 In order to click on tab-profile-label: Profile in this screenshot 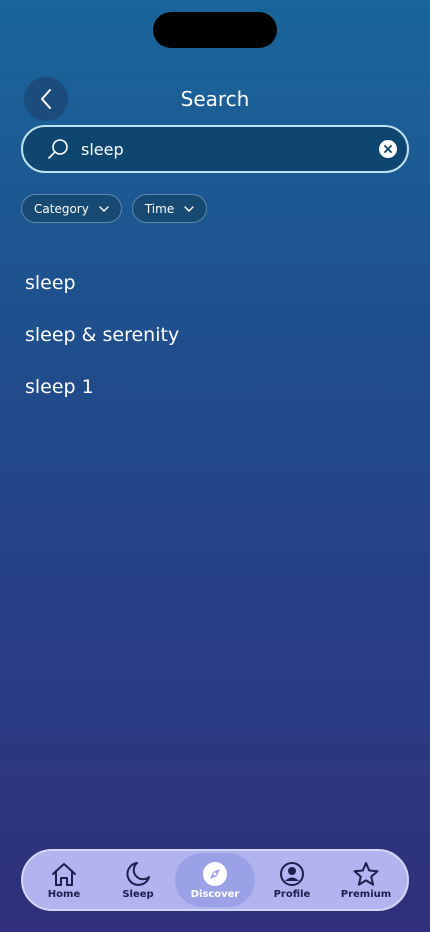, I will do `click(292, 894)`.